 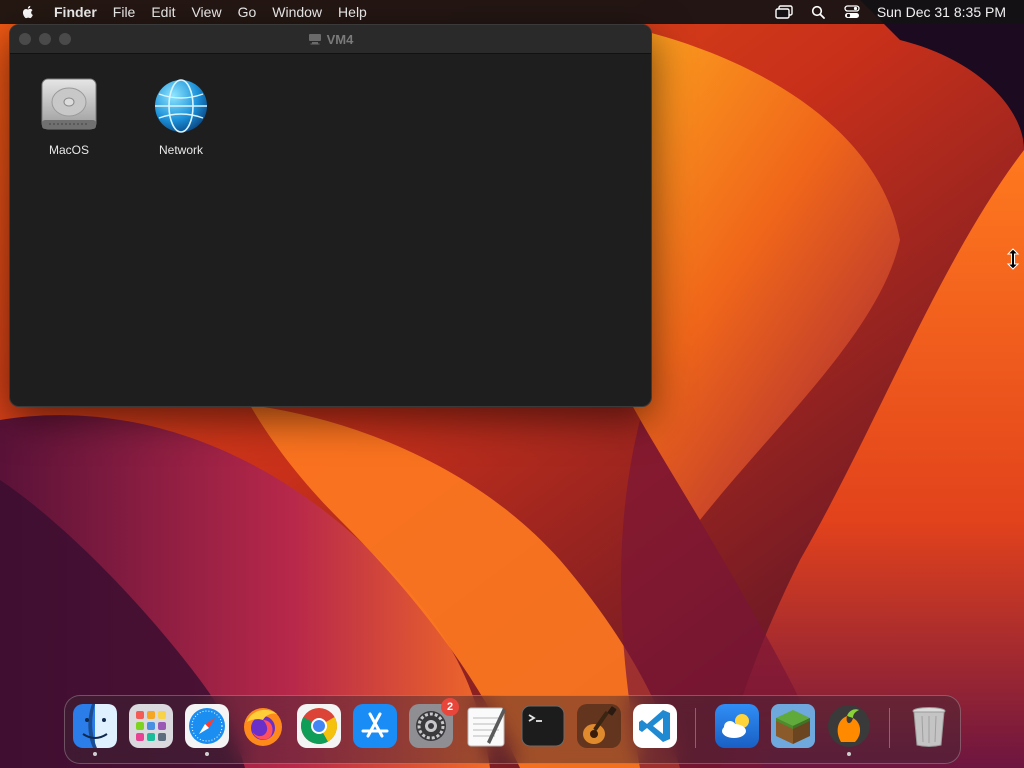 I want to click on dock-chrome, so click(x=319, y=726).